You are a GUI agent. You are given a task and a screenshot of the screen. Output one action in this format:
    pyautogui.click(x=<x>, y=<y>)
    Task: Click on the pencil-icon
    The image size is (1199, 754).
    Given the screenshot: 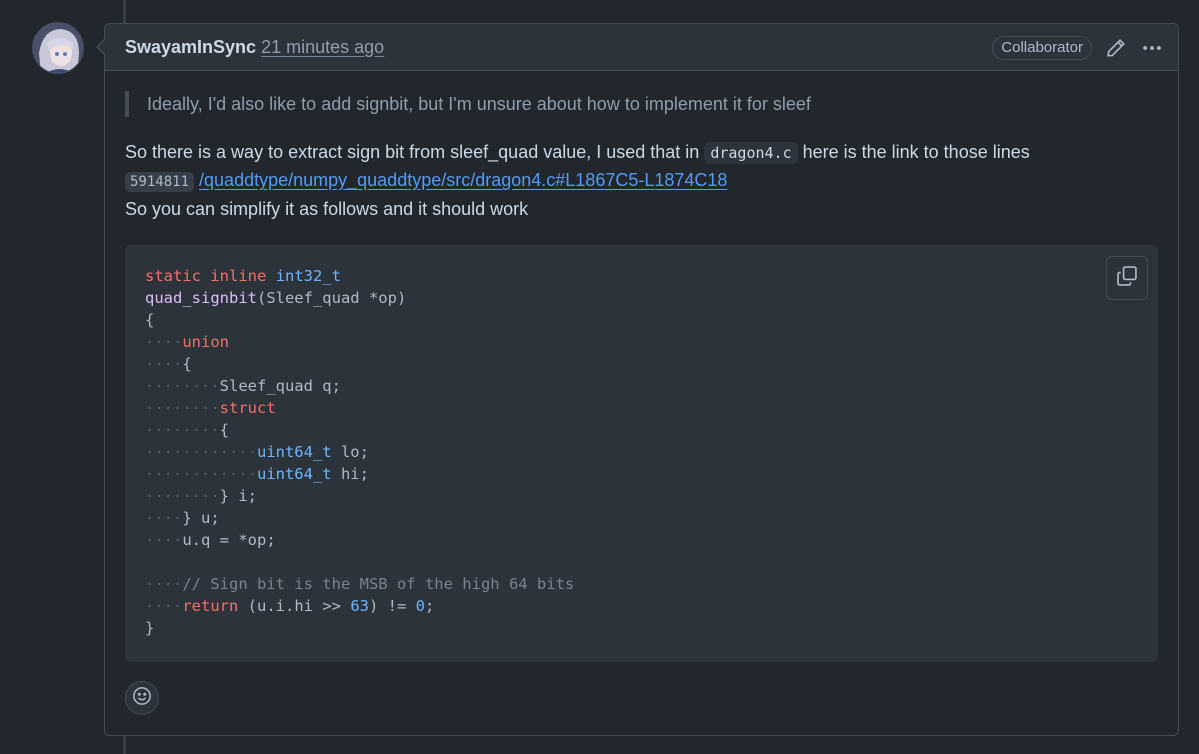 What is the action you would take?
    pyautogui.click(x=1116, y=48)
    